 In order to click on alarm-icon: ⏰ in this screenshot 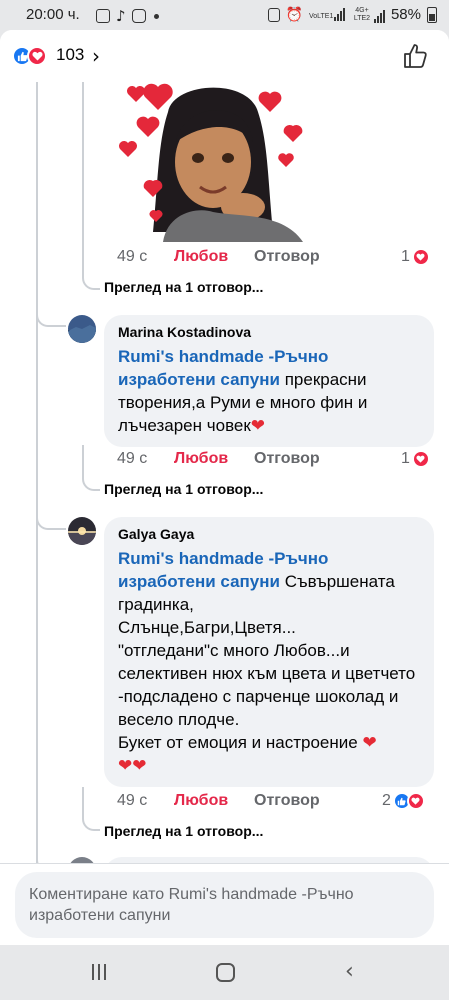, I will do `click(294, 14)`.